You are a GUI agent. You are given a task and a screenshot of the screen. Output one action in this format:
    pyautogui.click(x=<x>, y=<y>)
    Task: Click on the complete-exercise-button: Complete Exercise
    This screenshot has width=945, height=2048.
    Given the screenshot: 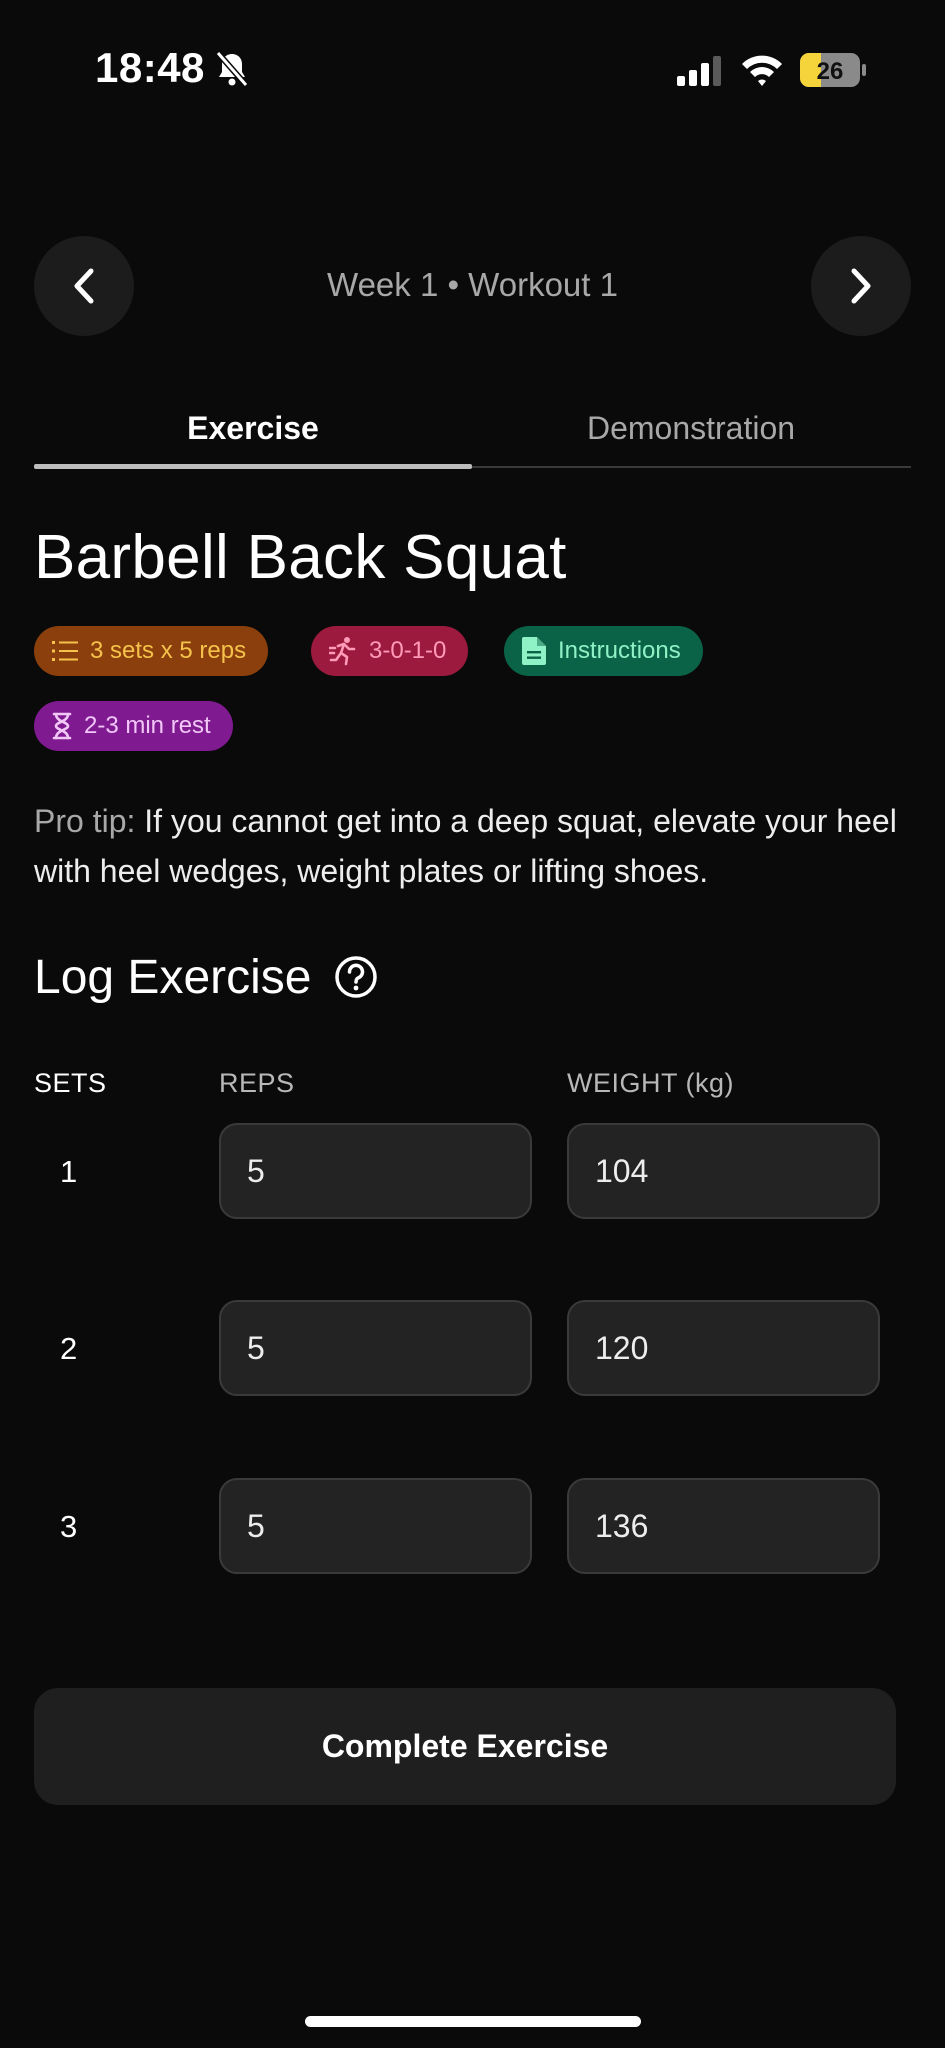 What is the action you would take?
    pyautogui.click(x=465, y=1746)
    